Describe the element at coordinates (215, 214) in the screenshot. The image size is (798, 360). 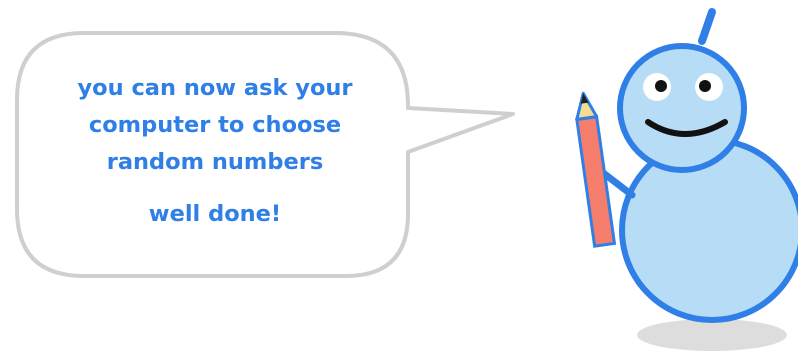
I see `praise-message: well done!` at that location.